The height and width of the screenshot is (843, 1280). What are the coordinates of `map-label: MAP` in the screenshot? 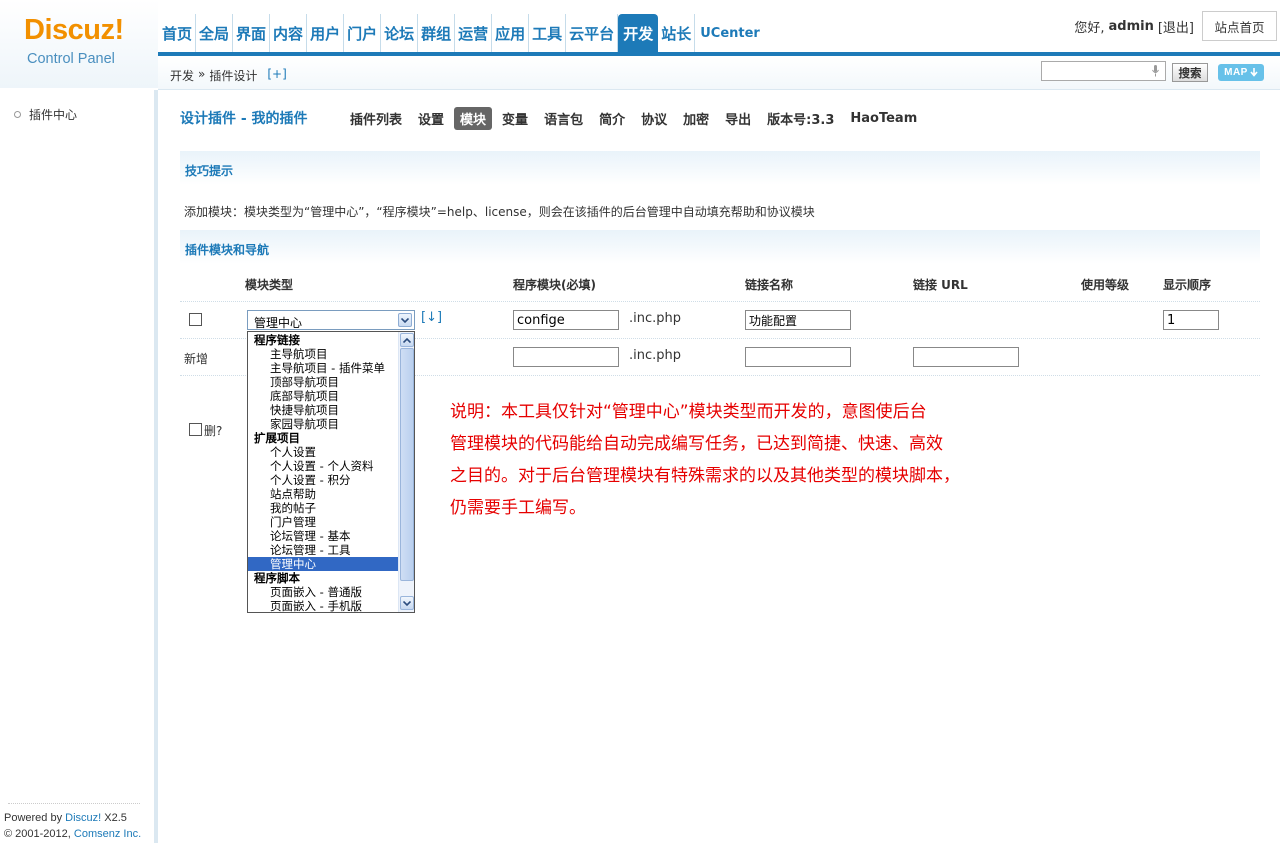 It's located at (1236, 72).